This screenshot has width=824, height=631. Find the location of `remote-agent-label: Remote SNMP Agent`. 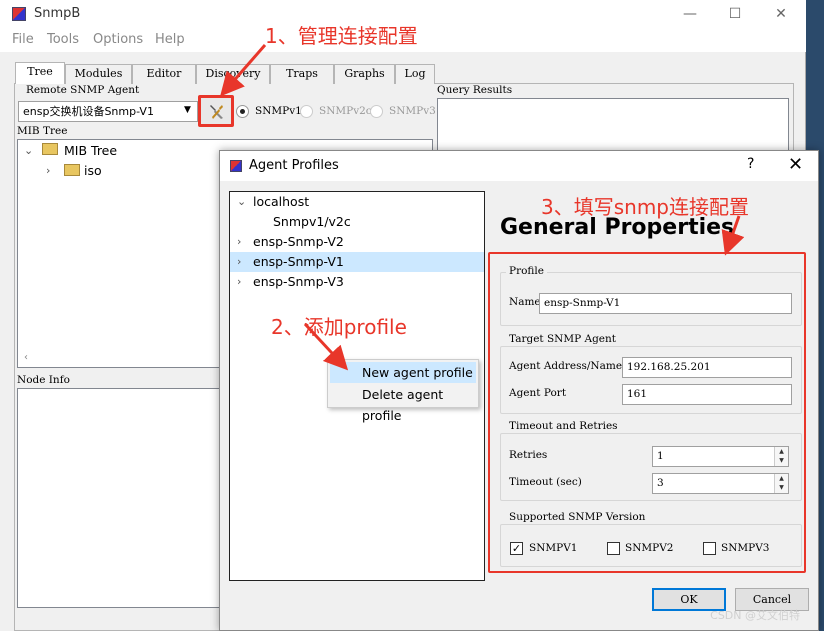

remote-agent-label: Remote SNMP Agent is located at coordinates (83, 90).